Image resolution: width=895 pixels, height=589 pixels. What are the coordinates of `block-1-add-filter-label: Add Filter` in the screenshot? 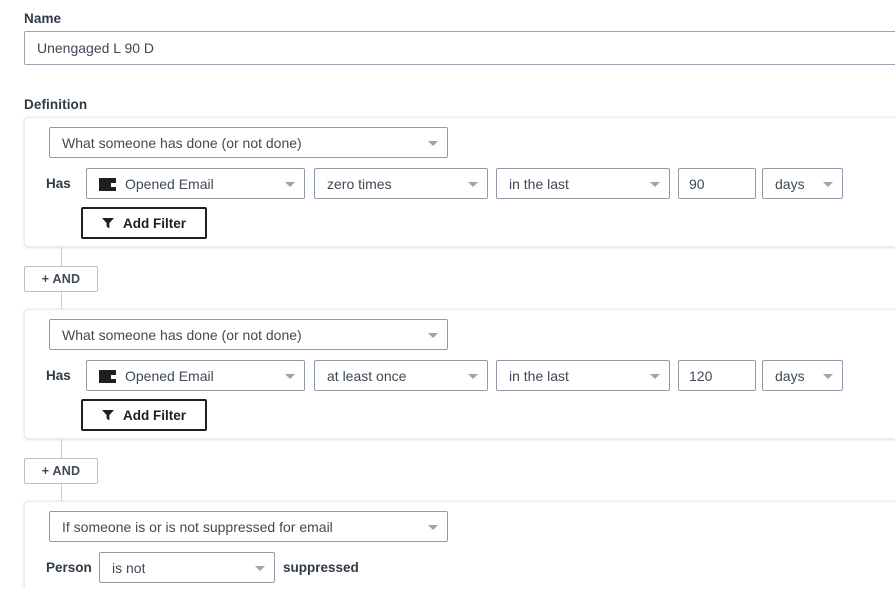 It's located at (154, 223).